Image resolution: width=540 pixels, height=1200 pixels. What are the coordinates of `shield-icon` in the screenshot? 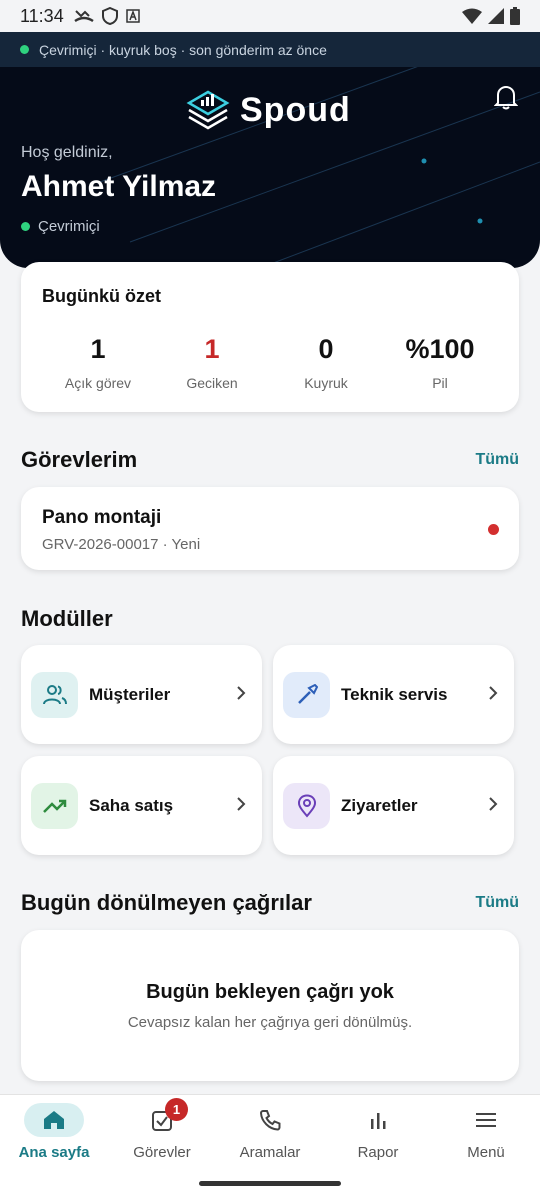 It's located at (109, 16).